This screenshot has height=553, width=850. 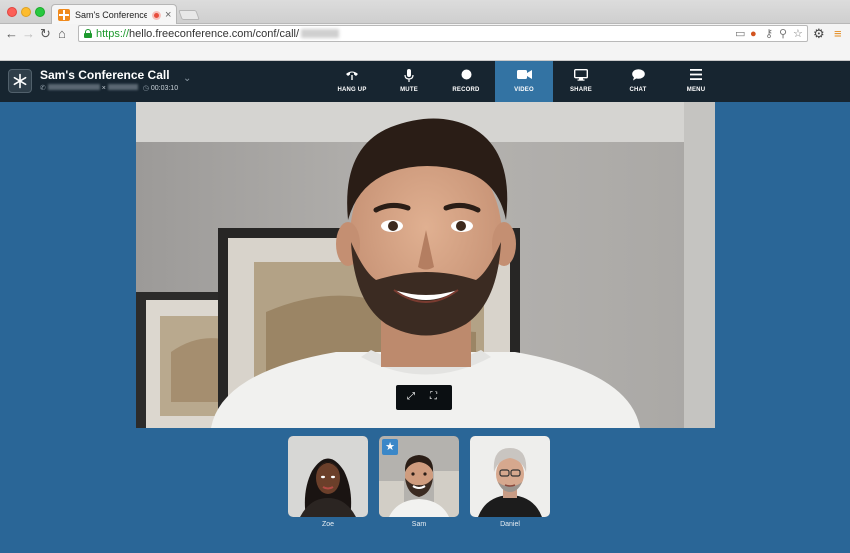 What do you see at coordinates (164, 88) in the screenshot?
I see `call-duration: 00:03:10` at bounding box center [164, 88].